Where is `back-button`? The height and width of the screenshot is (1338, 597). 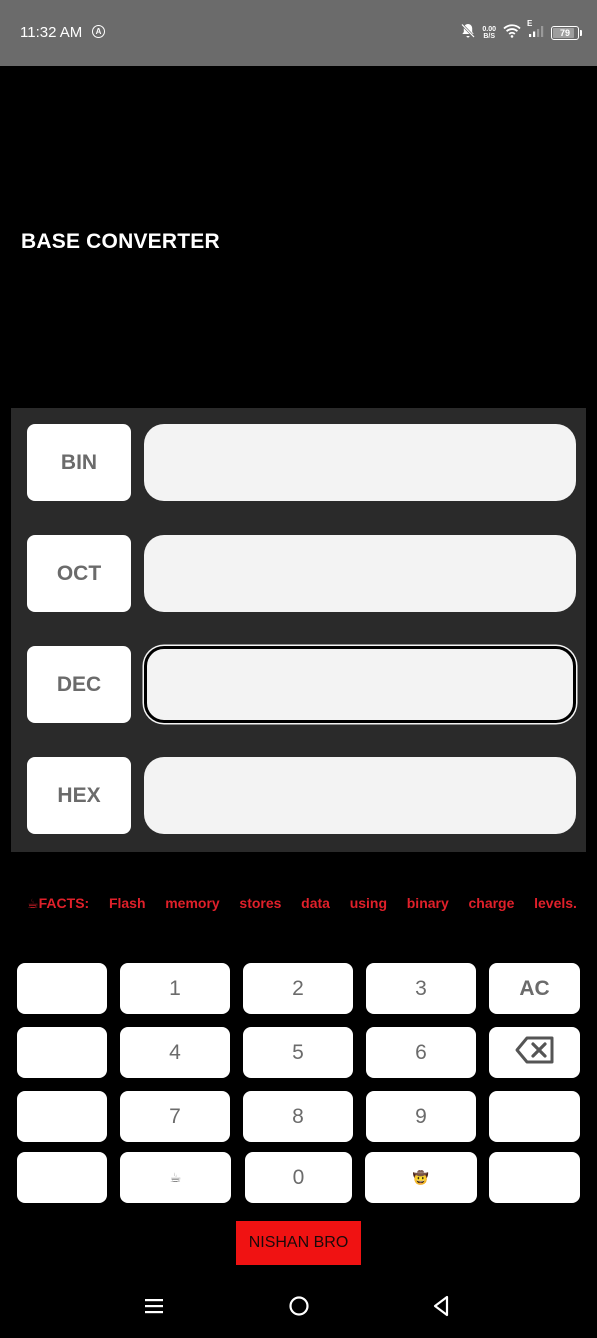 back-button is located at coordinates (441, 1308).